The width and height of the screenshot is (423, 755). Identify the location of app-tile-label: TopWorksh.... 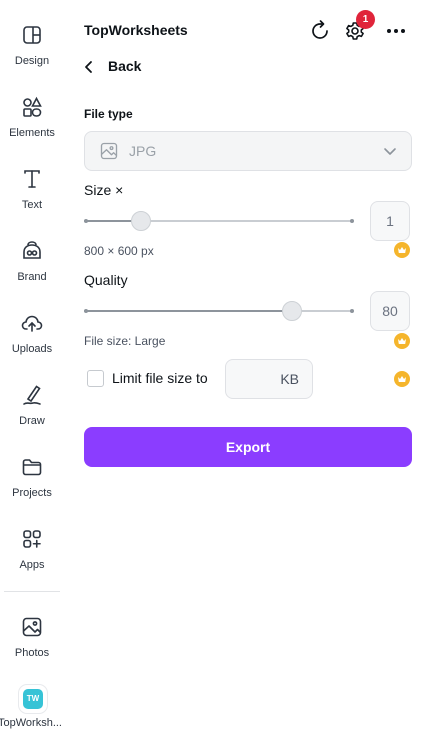
(31, 723).